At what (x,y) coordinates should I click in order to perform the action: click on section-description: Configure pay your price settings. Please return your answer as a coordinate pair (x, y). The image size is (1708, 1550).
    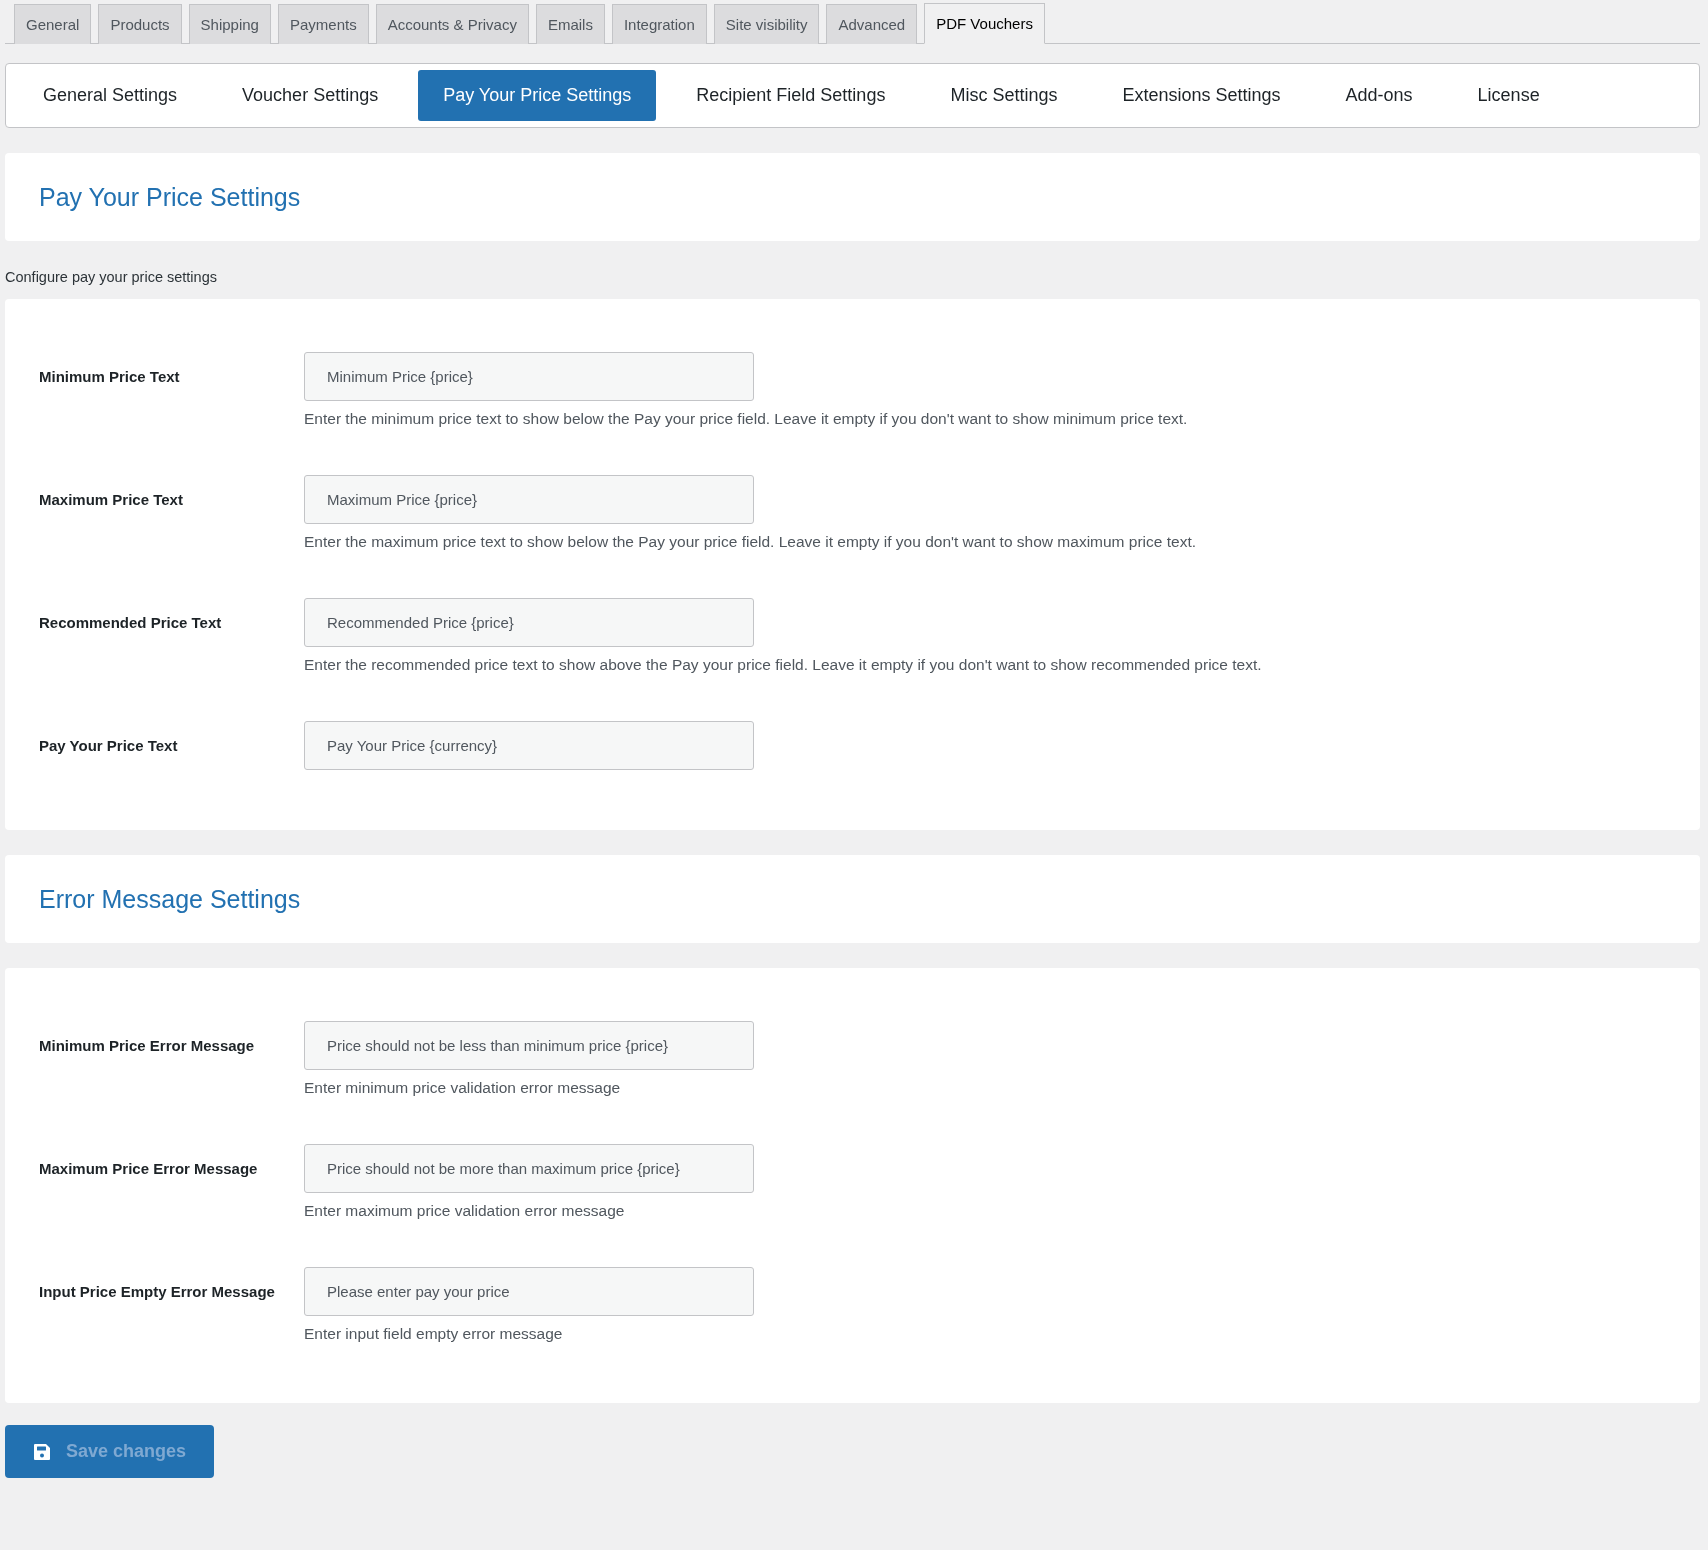
    Looking at the image, I should click on (111, 277).